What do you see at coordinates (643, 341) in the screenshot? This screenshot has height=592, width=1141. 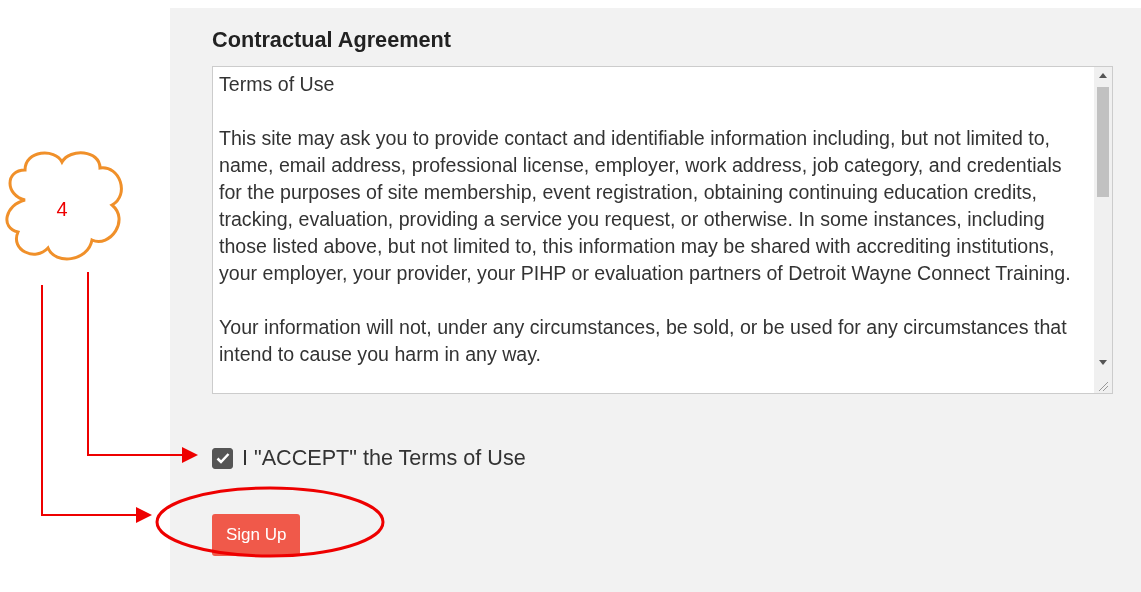 I see `terms-paragraph: Your information will not, under any circumstances, be sold, or be used for any circumstances that intend to cause you harm in any way.` at bounding box center [643, 341].